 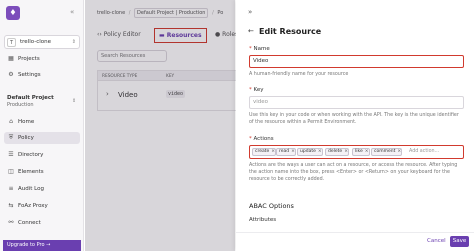 I want to click on workspace-name: trello-clone, so click(x=35, y=42).